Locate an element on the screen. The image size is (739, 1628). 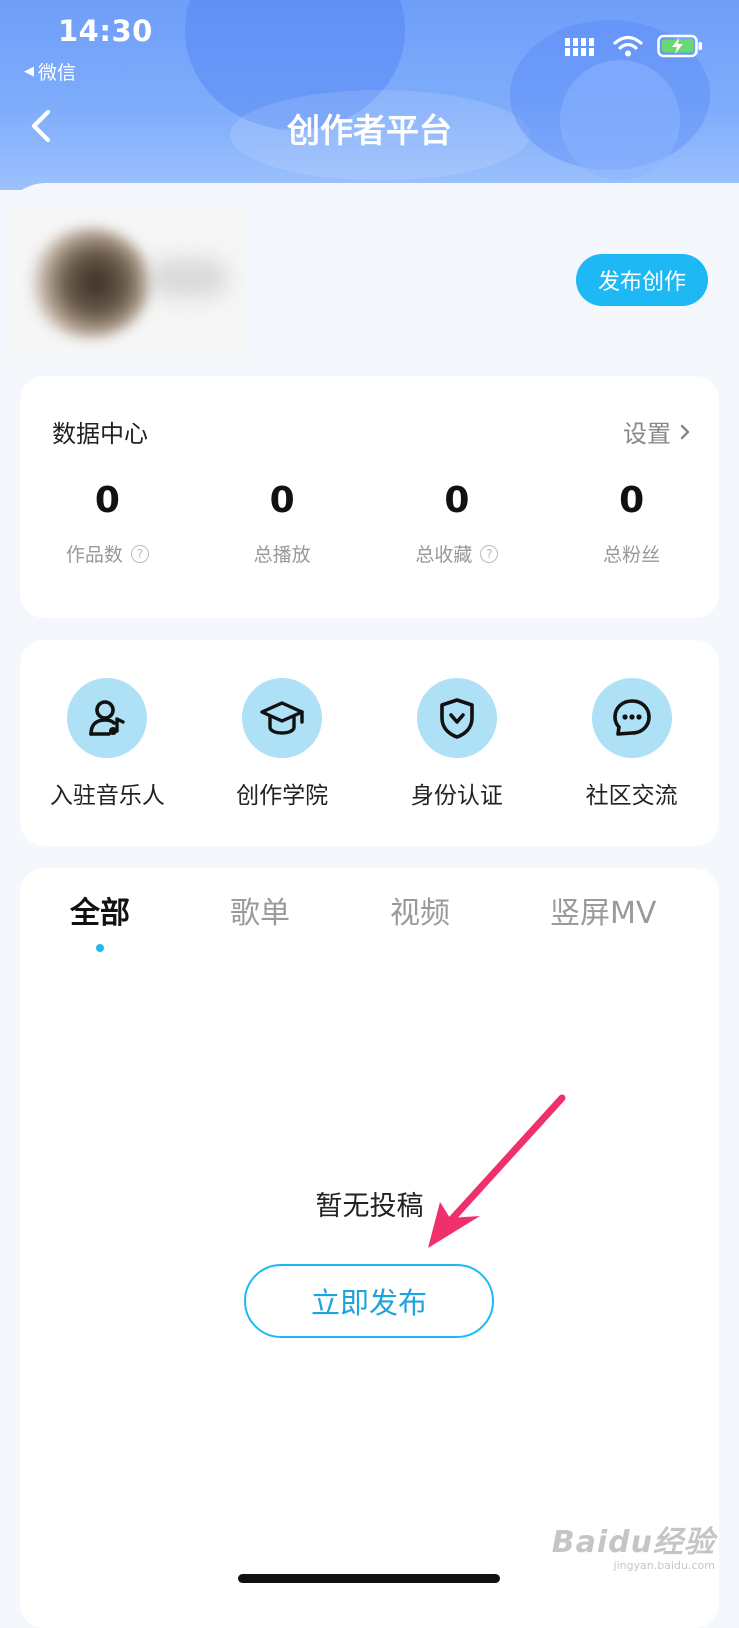
avatar is located at coordinates (128, 282).